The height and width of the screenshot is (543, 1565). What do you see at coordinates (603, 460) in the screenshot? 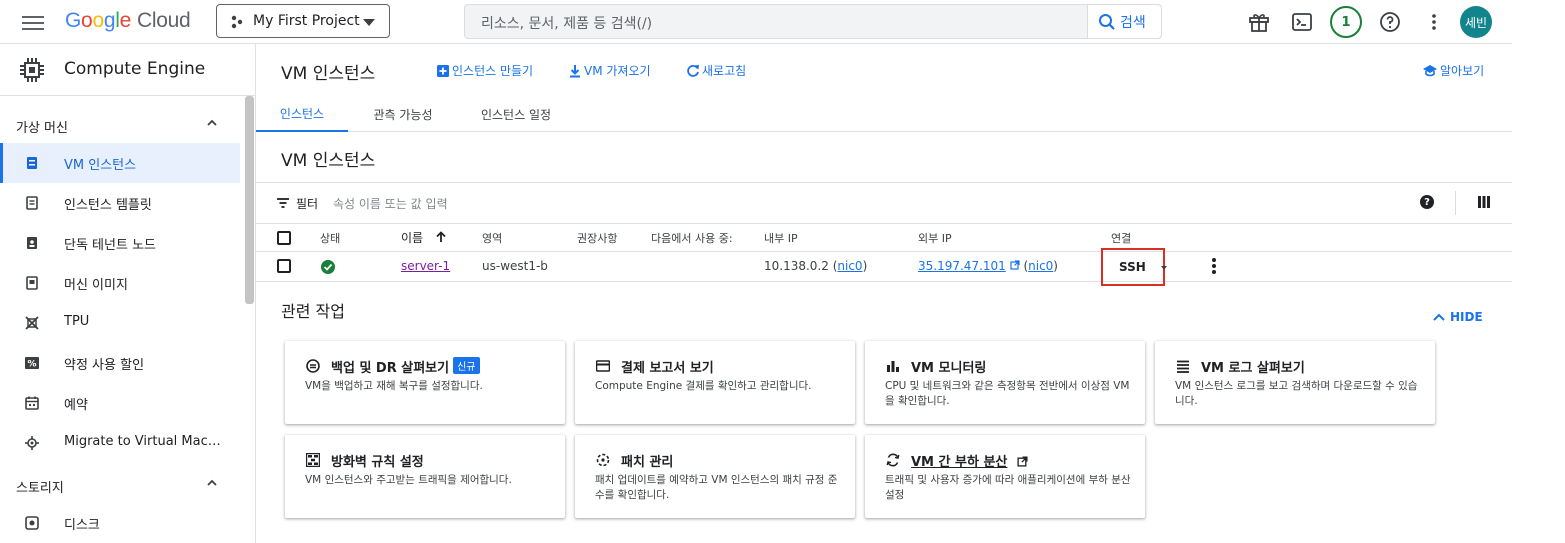
I see `patch-icon` at bounding box center [603, 460].